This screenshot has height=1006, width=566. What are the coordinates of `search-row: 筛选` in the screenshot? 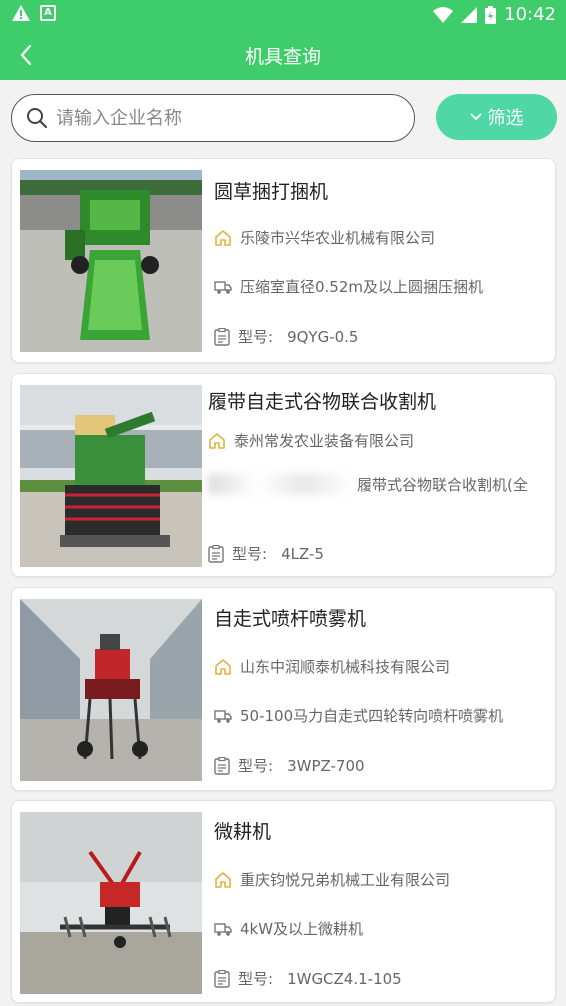 It's located at (283, 118).